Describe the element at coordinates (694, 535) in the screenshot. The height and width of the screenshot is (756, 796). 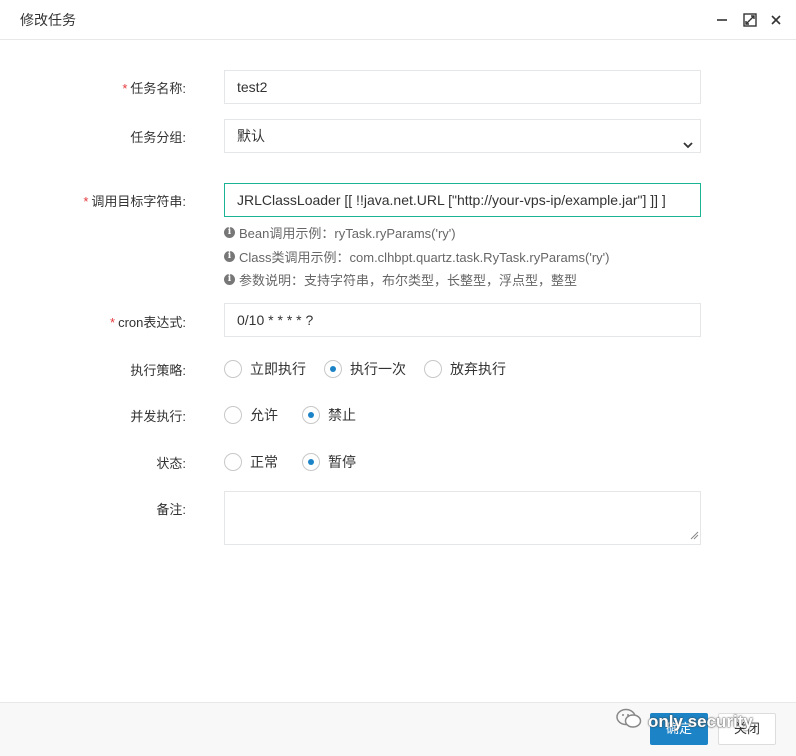
I see `resize-grip-icon` at that location.